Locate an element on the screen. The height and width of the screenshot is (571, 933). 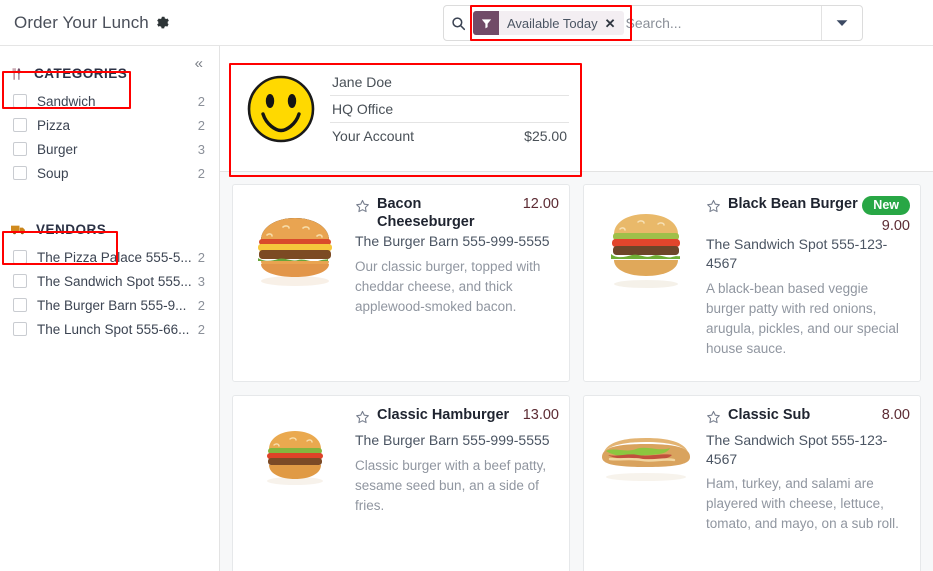
user-location-row: HQ Office is located at coordinates (449, 109).